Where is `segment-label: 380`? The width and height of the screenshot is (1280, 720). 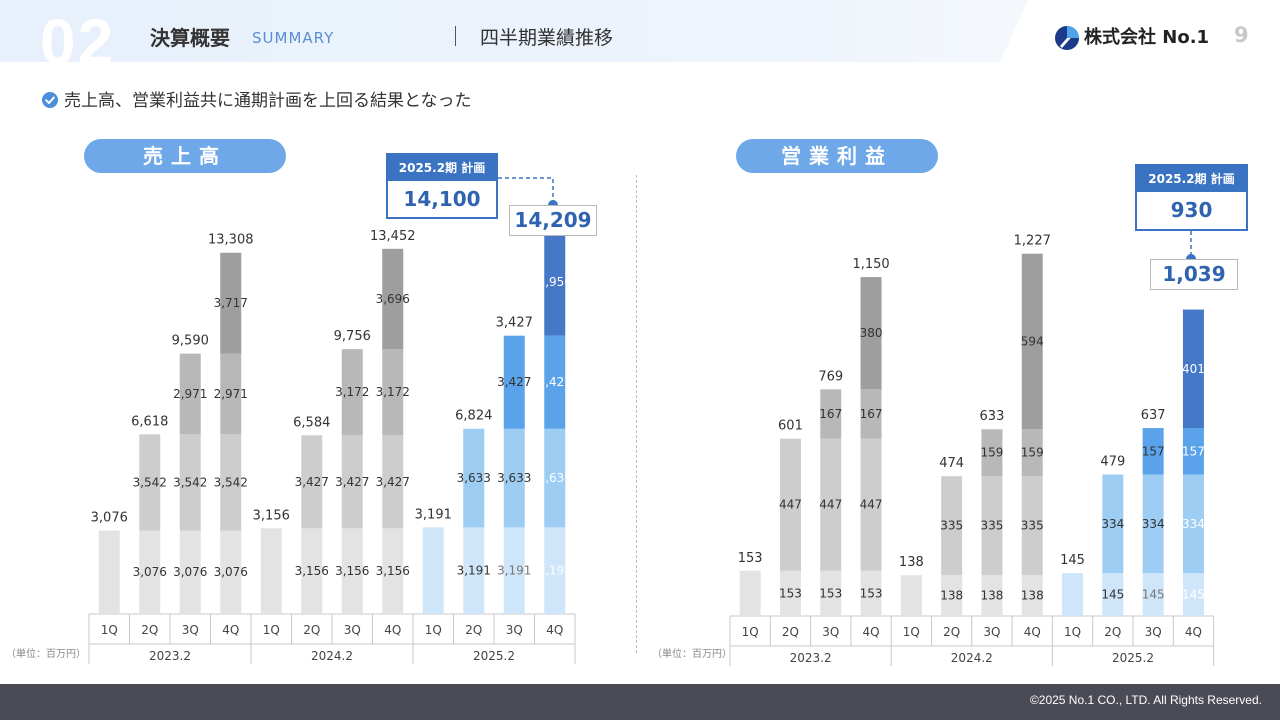 segment-label: 380 is located at coordinates (871, 333).